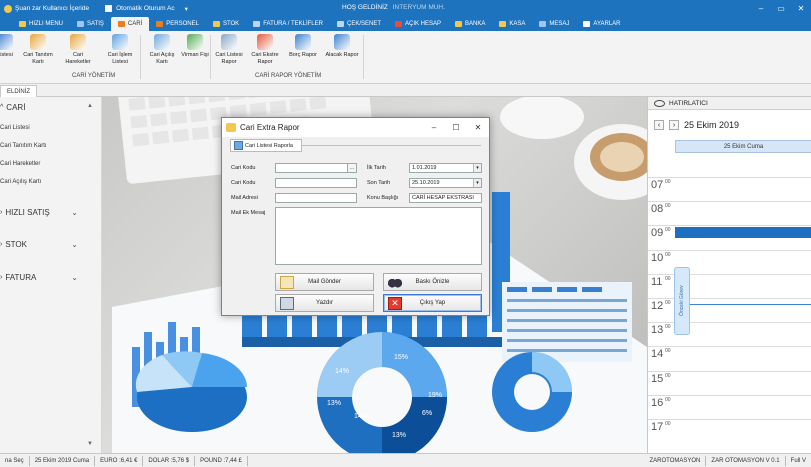  What do you see at coordinates (238, 145) in the screenshot?
I see `report-icon` at bounding box center [238, 145].